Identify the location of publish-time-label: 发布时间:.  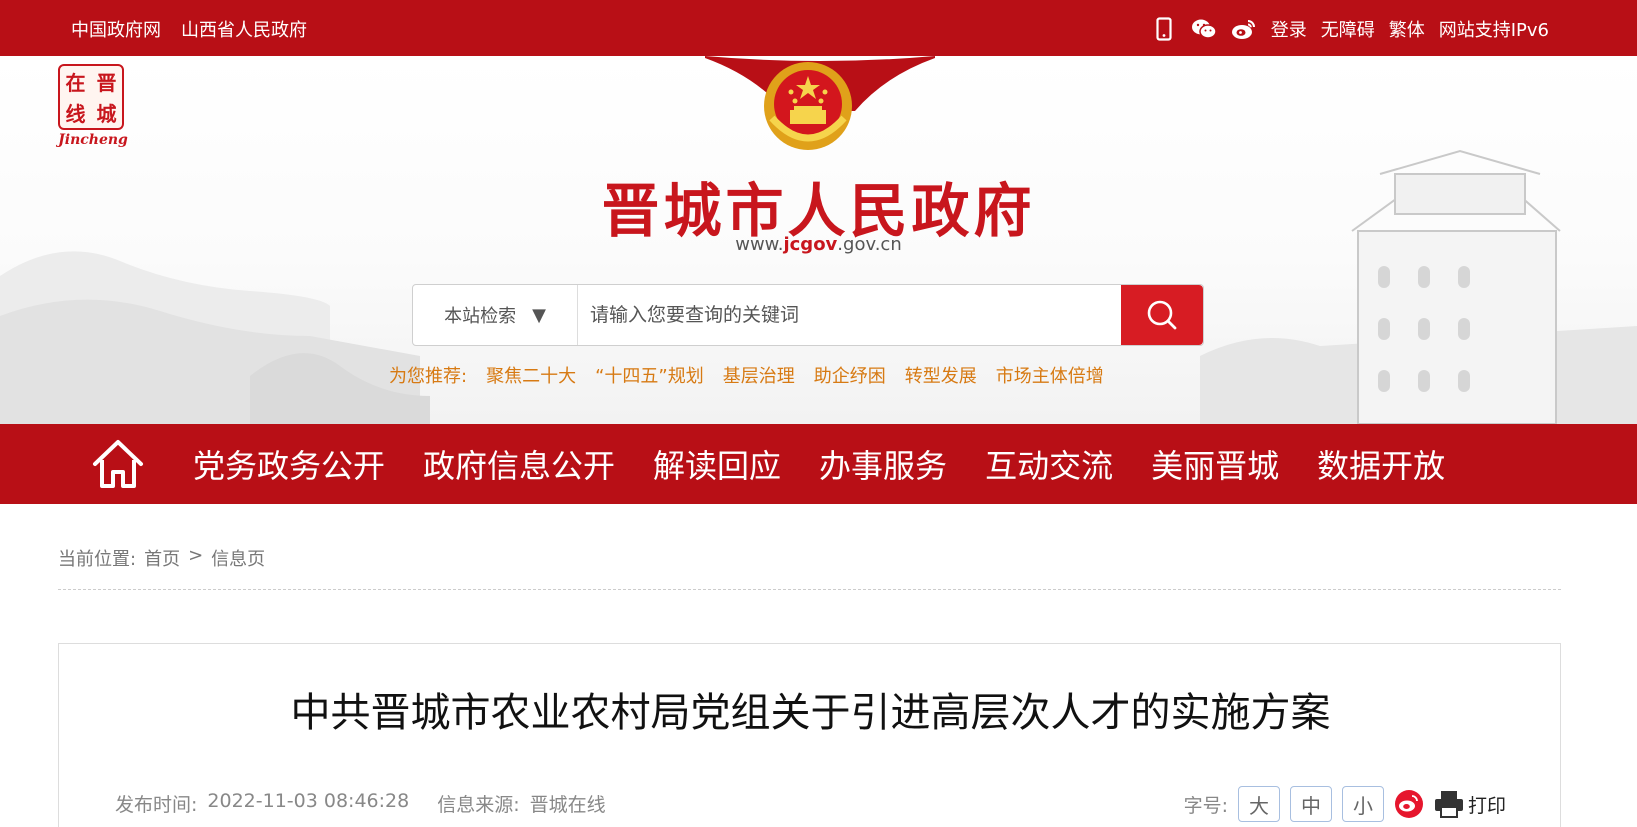
(156, 805).